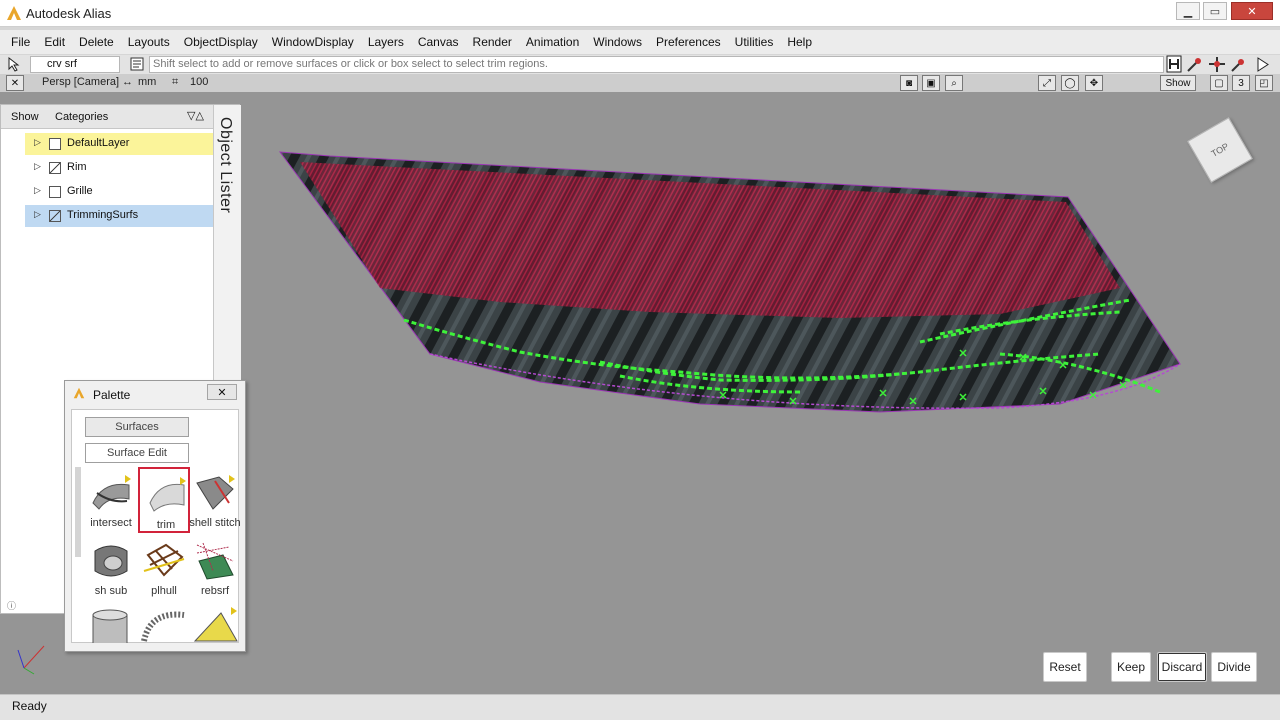 Image resolution: width=1280 pixels, height=720 pixels. Describe the element at coordinates (137, 453) in the screenshot. I see `tab-surface-edit: Surface Edit` at that location.